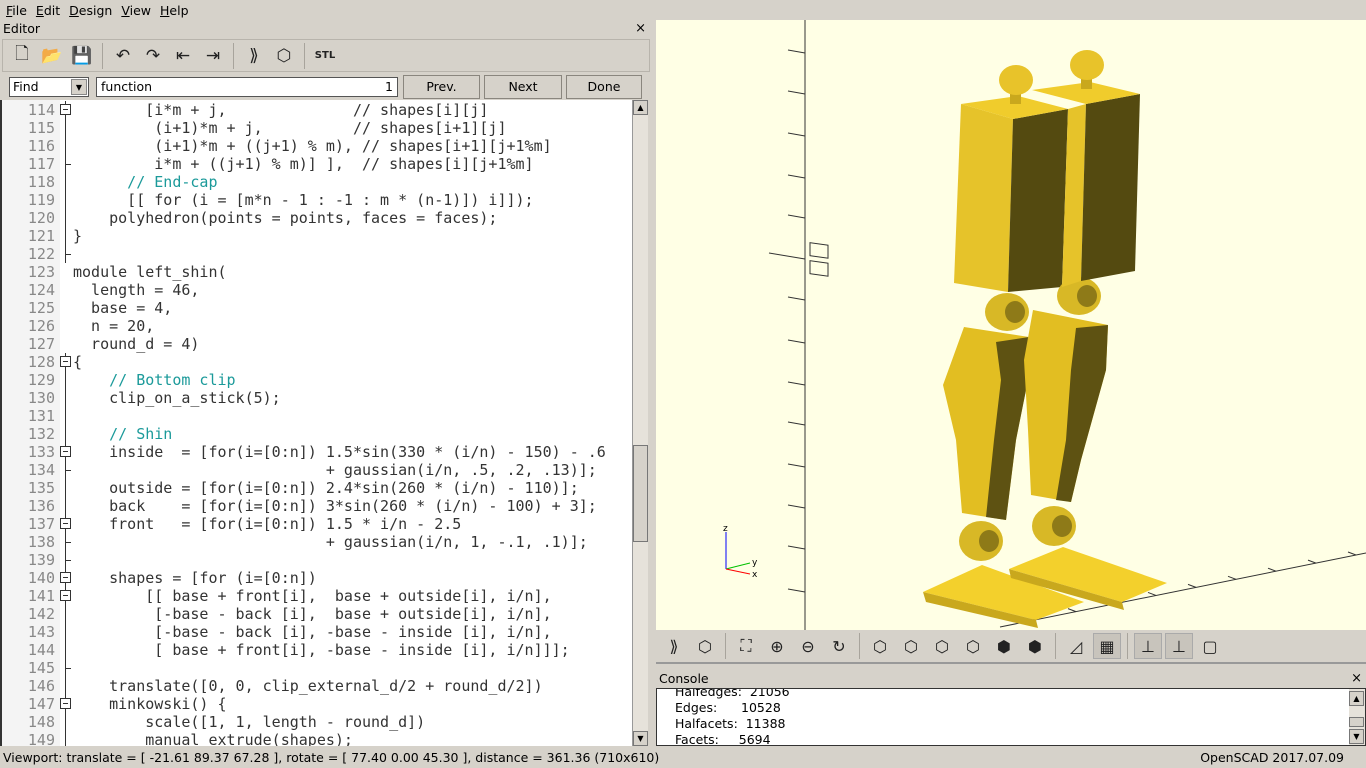  I want to click on show-edges-icon: ▢, so click(1210, 646).